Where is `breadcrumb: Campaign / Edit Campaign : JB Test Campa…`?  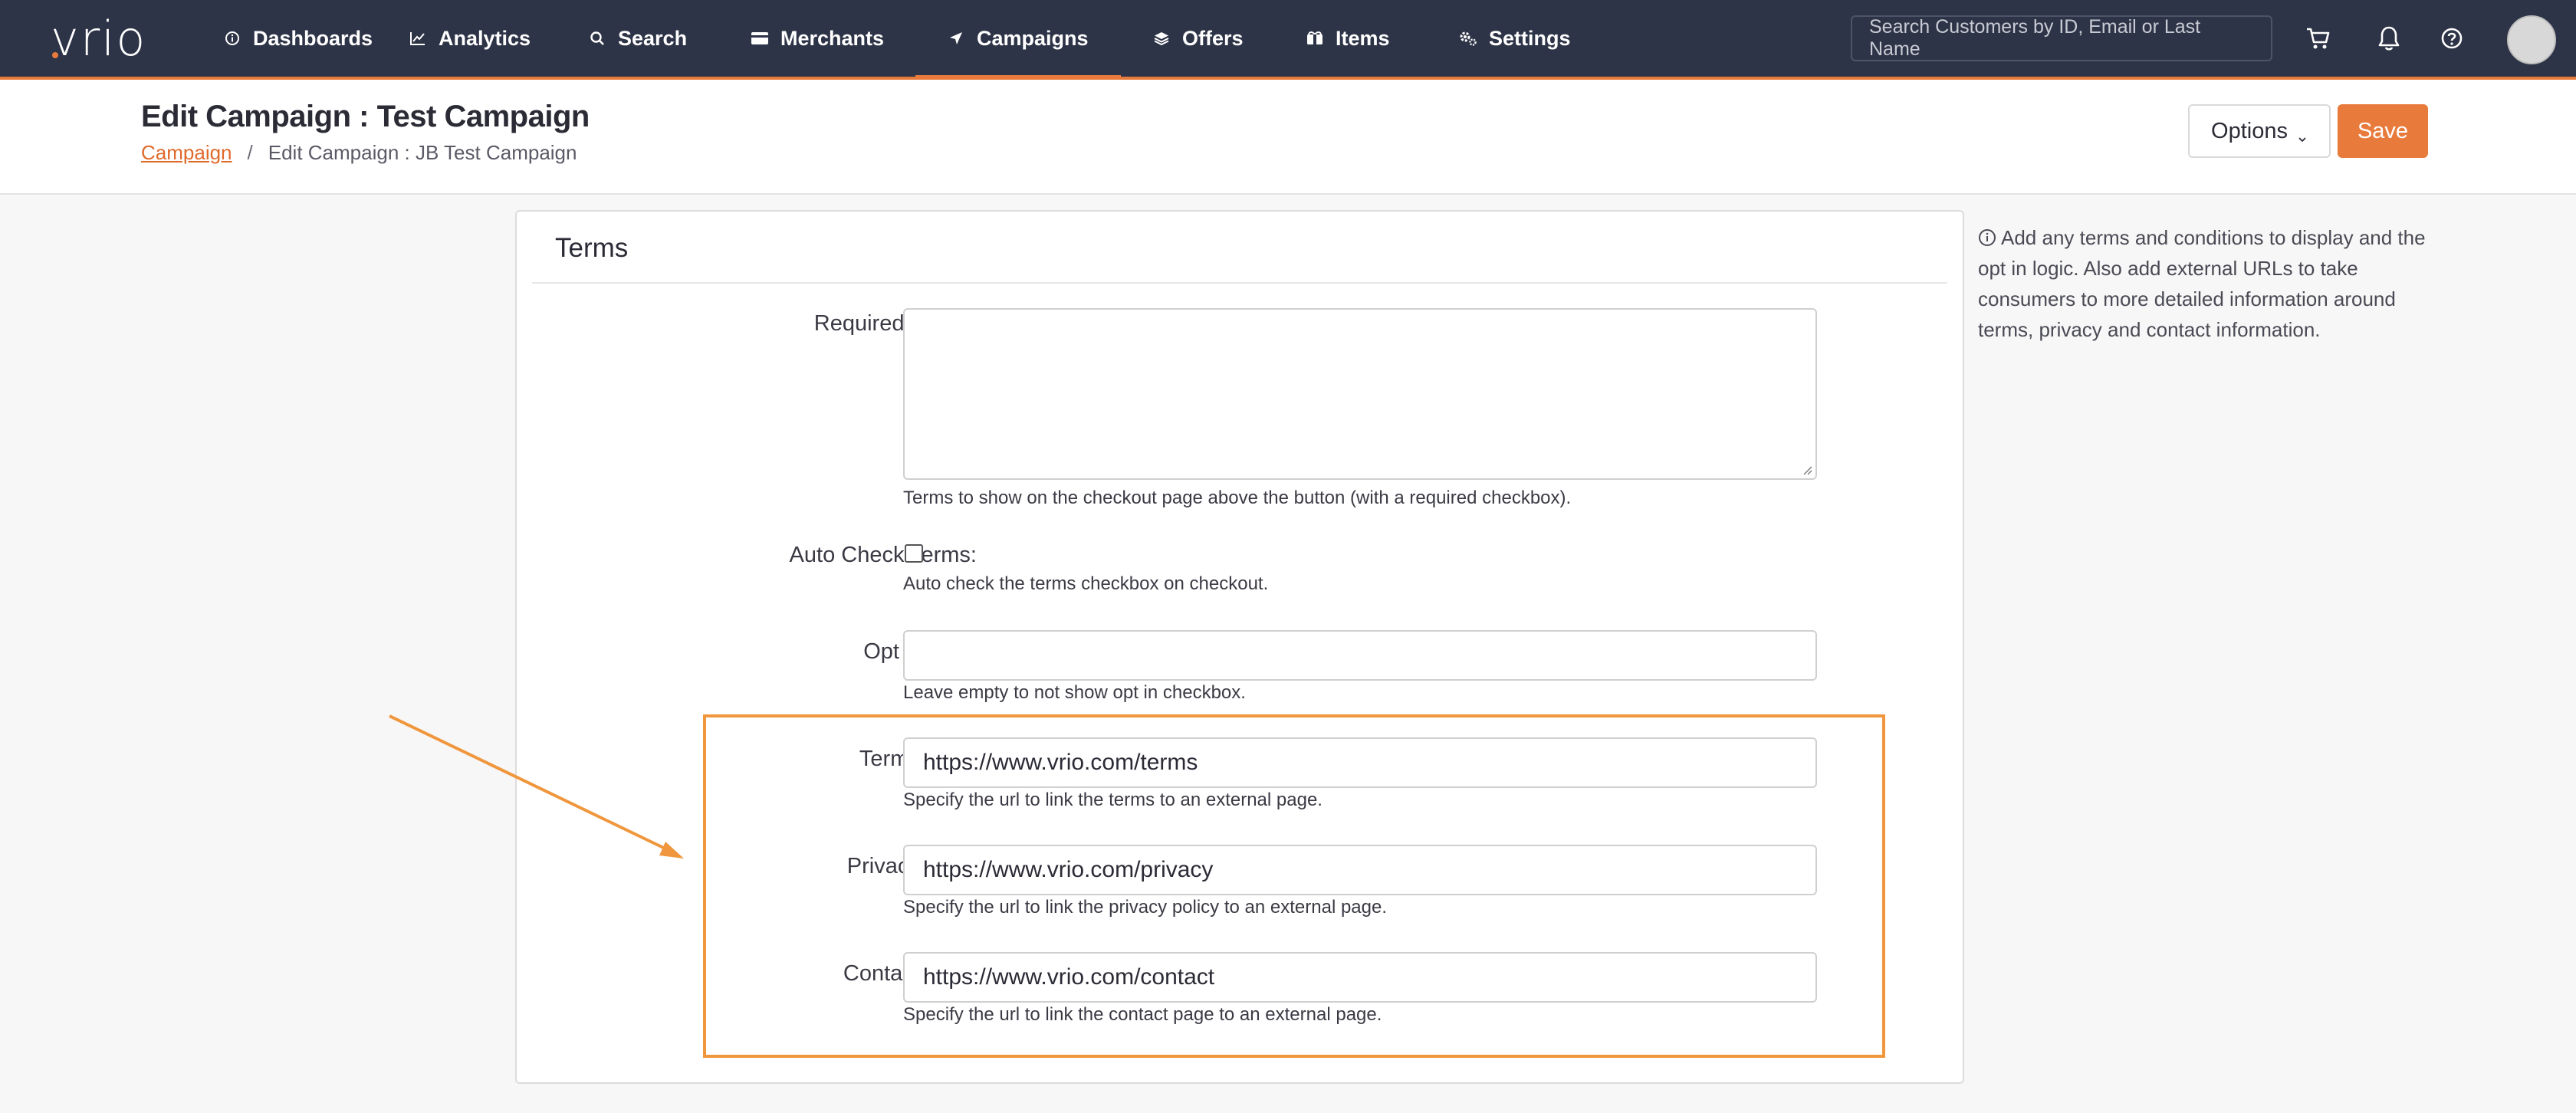 breadcrumb: Campaign / Edit Campaign : JB Test Campa… is located at coordinates (359, 153).